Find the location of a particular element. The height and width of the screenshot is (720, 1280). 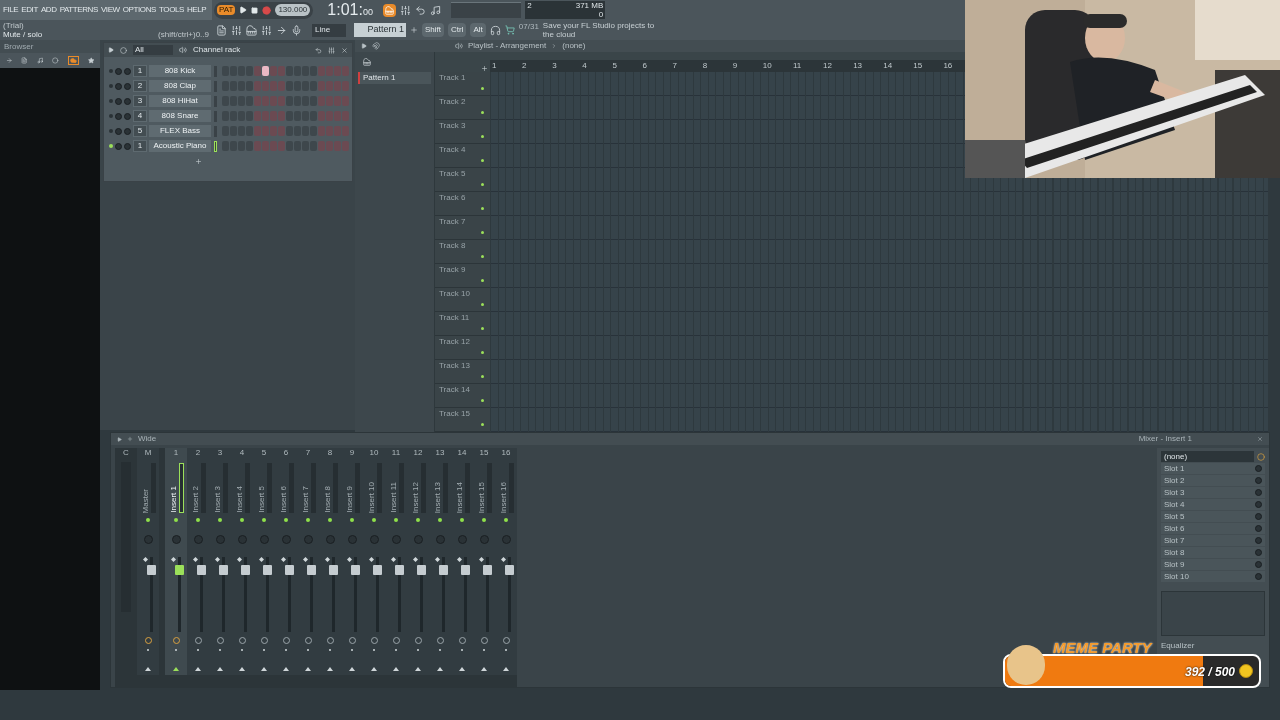

channel-name-button: Acoustic Piano is located at coordinates (180, 146).